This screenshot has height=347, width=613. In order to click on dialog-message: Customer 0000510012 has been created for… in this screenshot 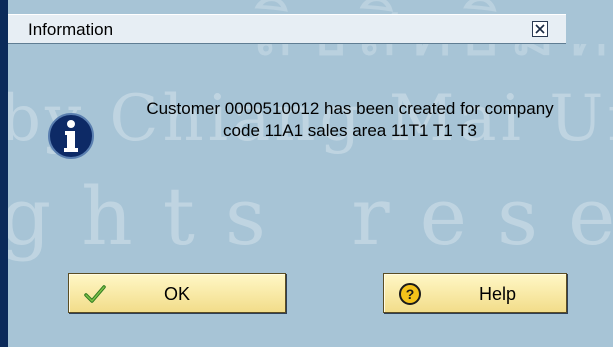, I will do `click(350, 120)`.